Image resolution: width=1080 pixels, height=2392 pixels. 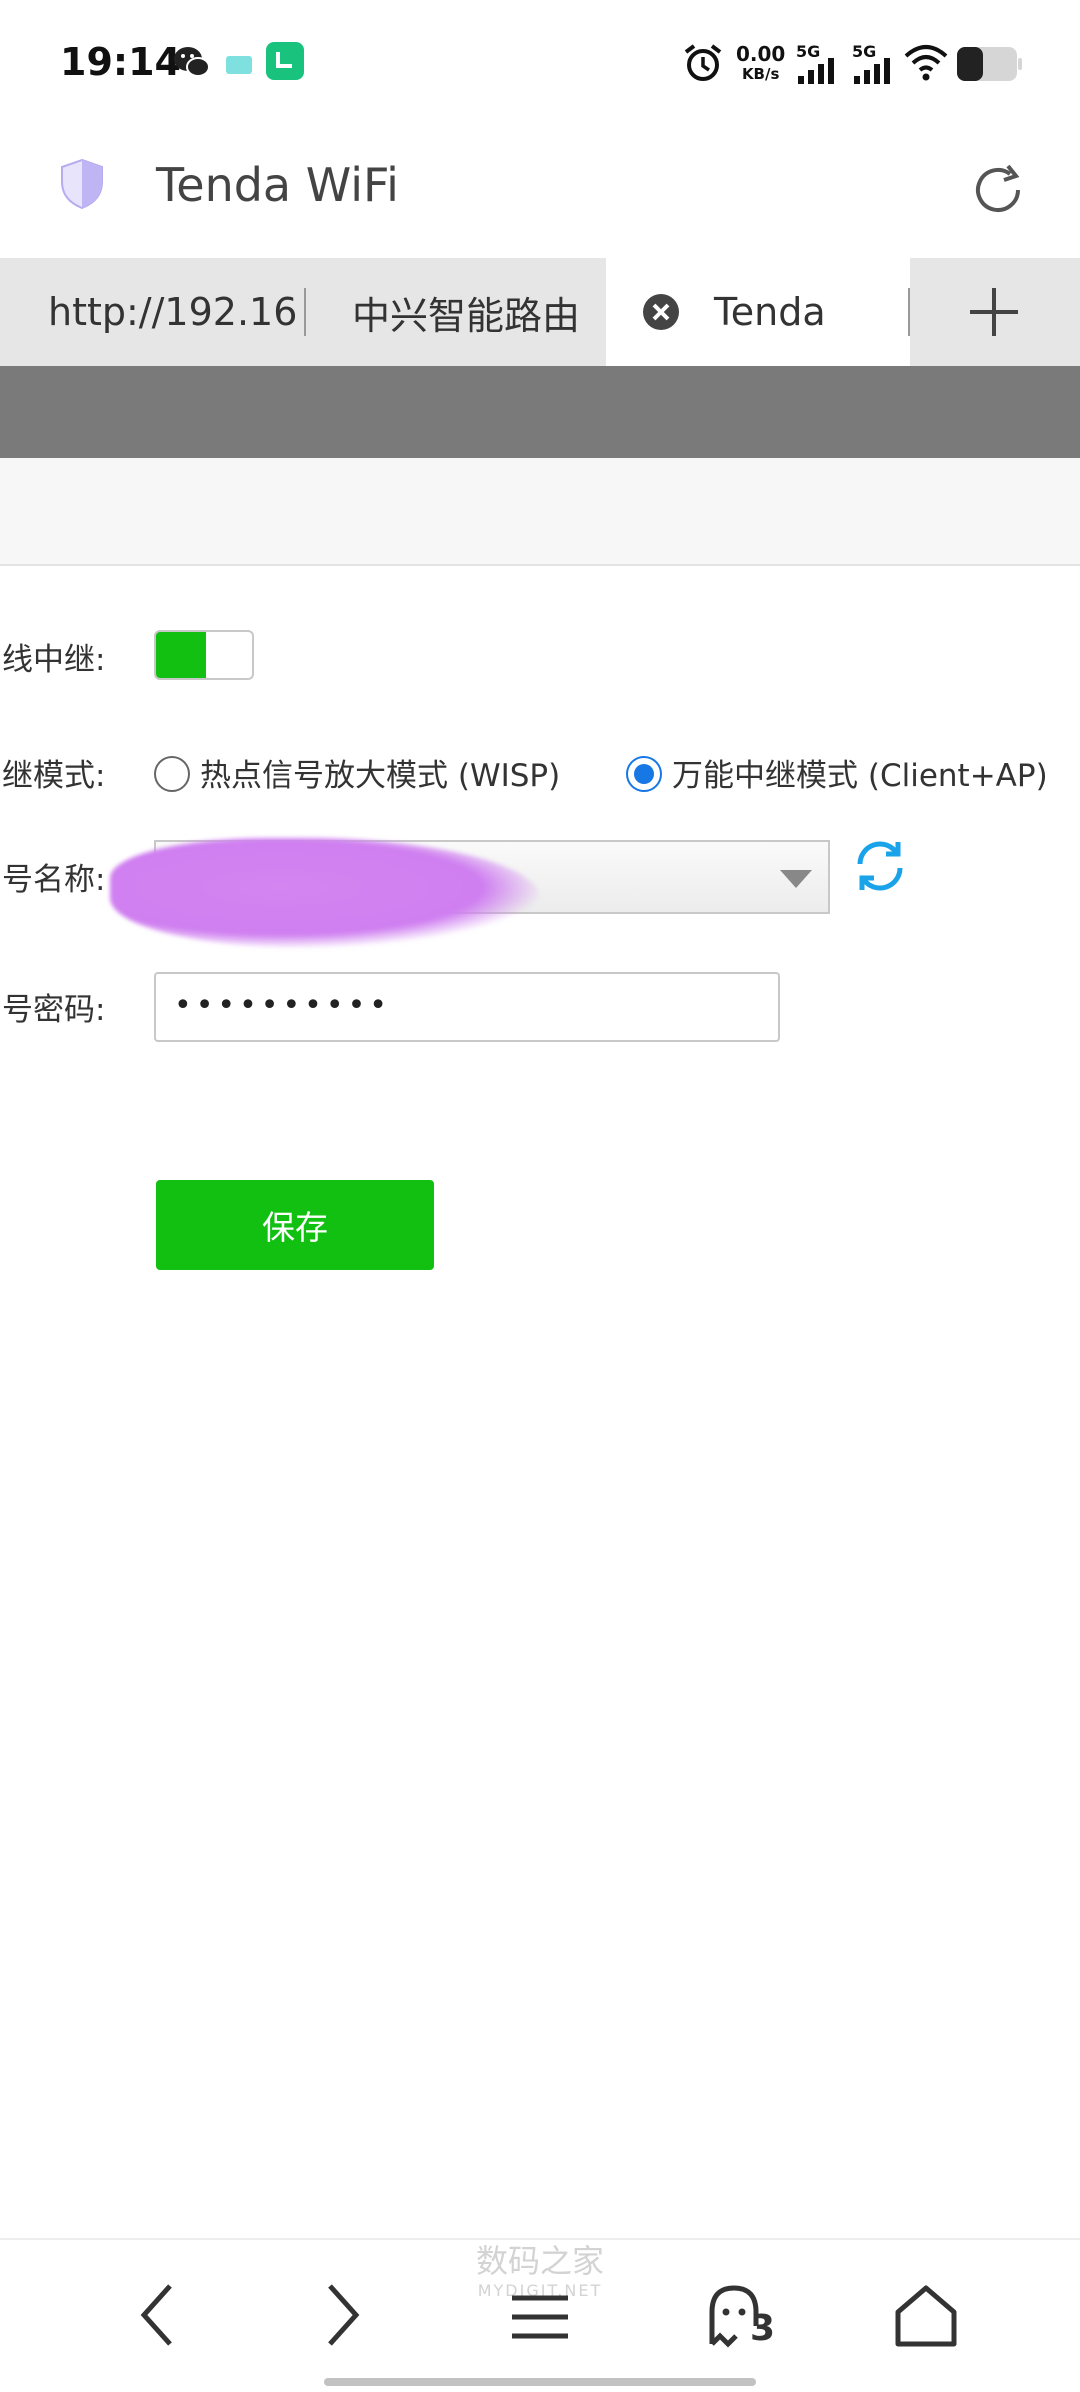 I want to click on tab-count: 3, so click(x=763, y=2328).